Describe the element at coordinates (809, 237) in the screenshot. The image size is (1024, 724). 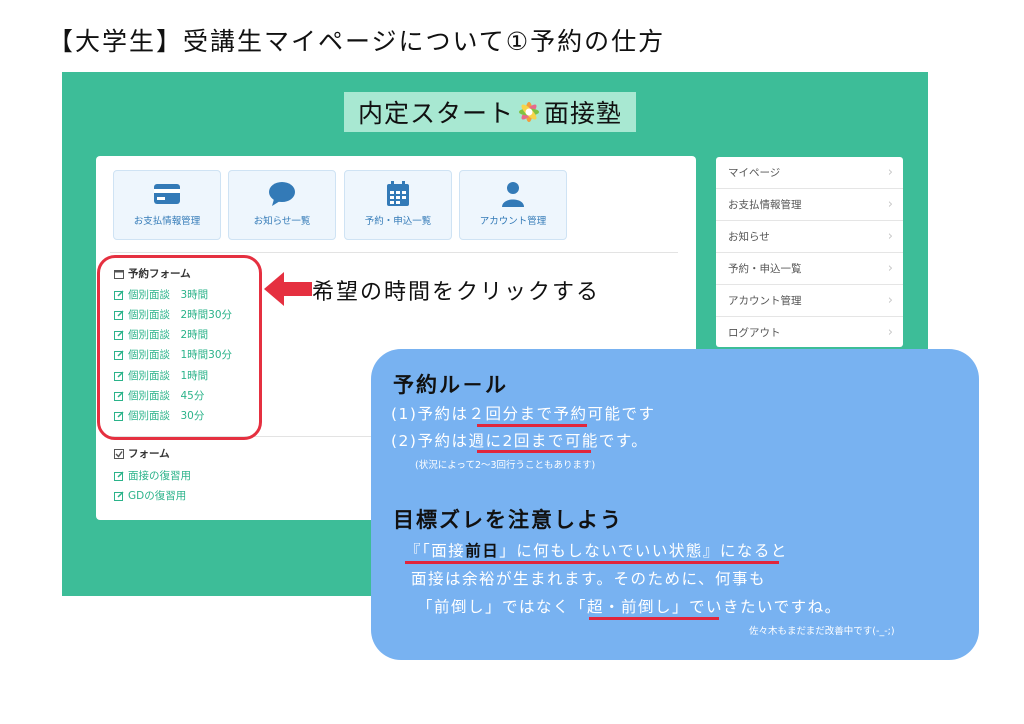
I see `sidebar-item-notifications: お知らせ ›` at that location.